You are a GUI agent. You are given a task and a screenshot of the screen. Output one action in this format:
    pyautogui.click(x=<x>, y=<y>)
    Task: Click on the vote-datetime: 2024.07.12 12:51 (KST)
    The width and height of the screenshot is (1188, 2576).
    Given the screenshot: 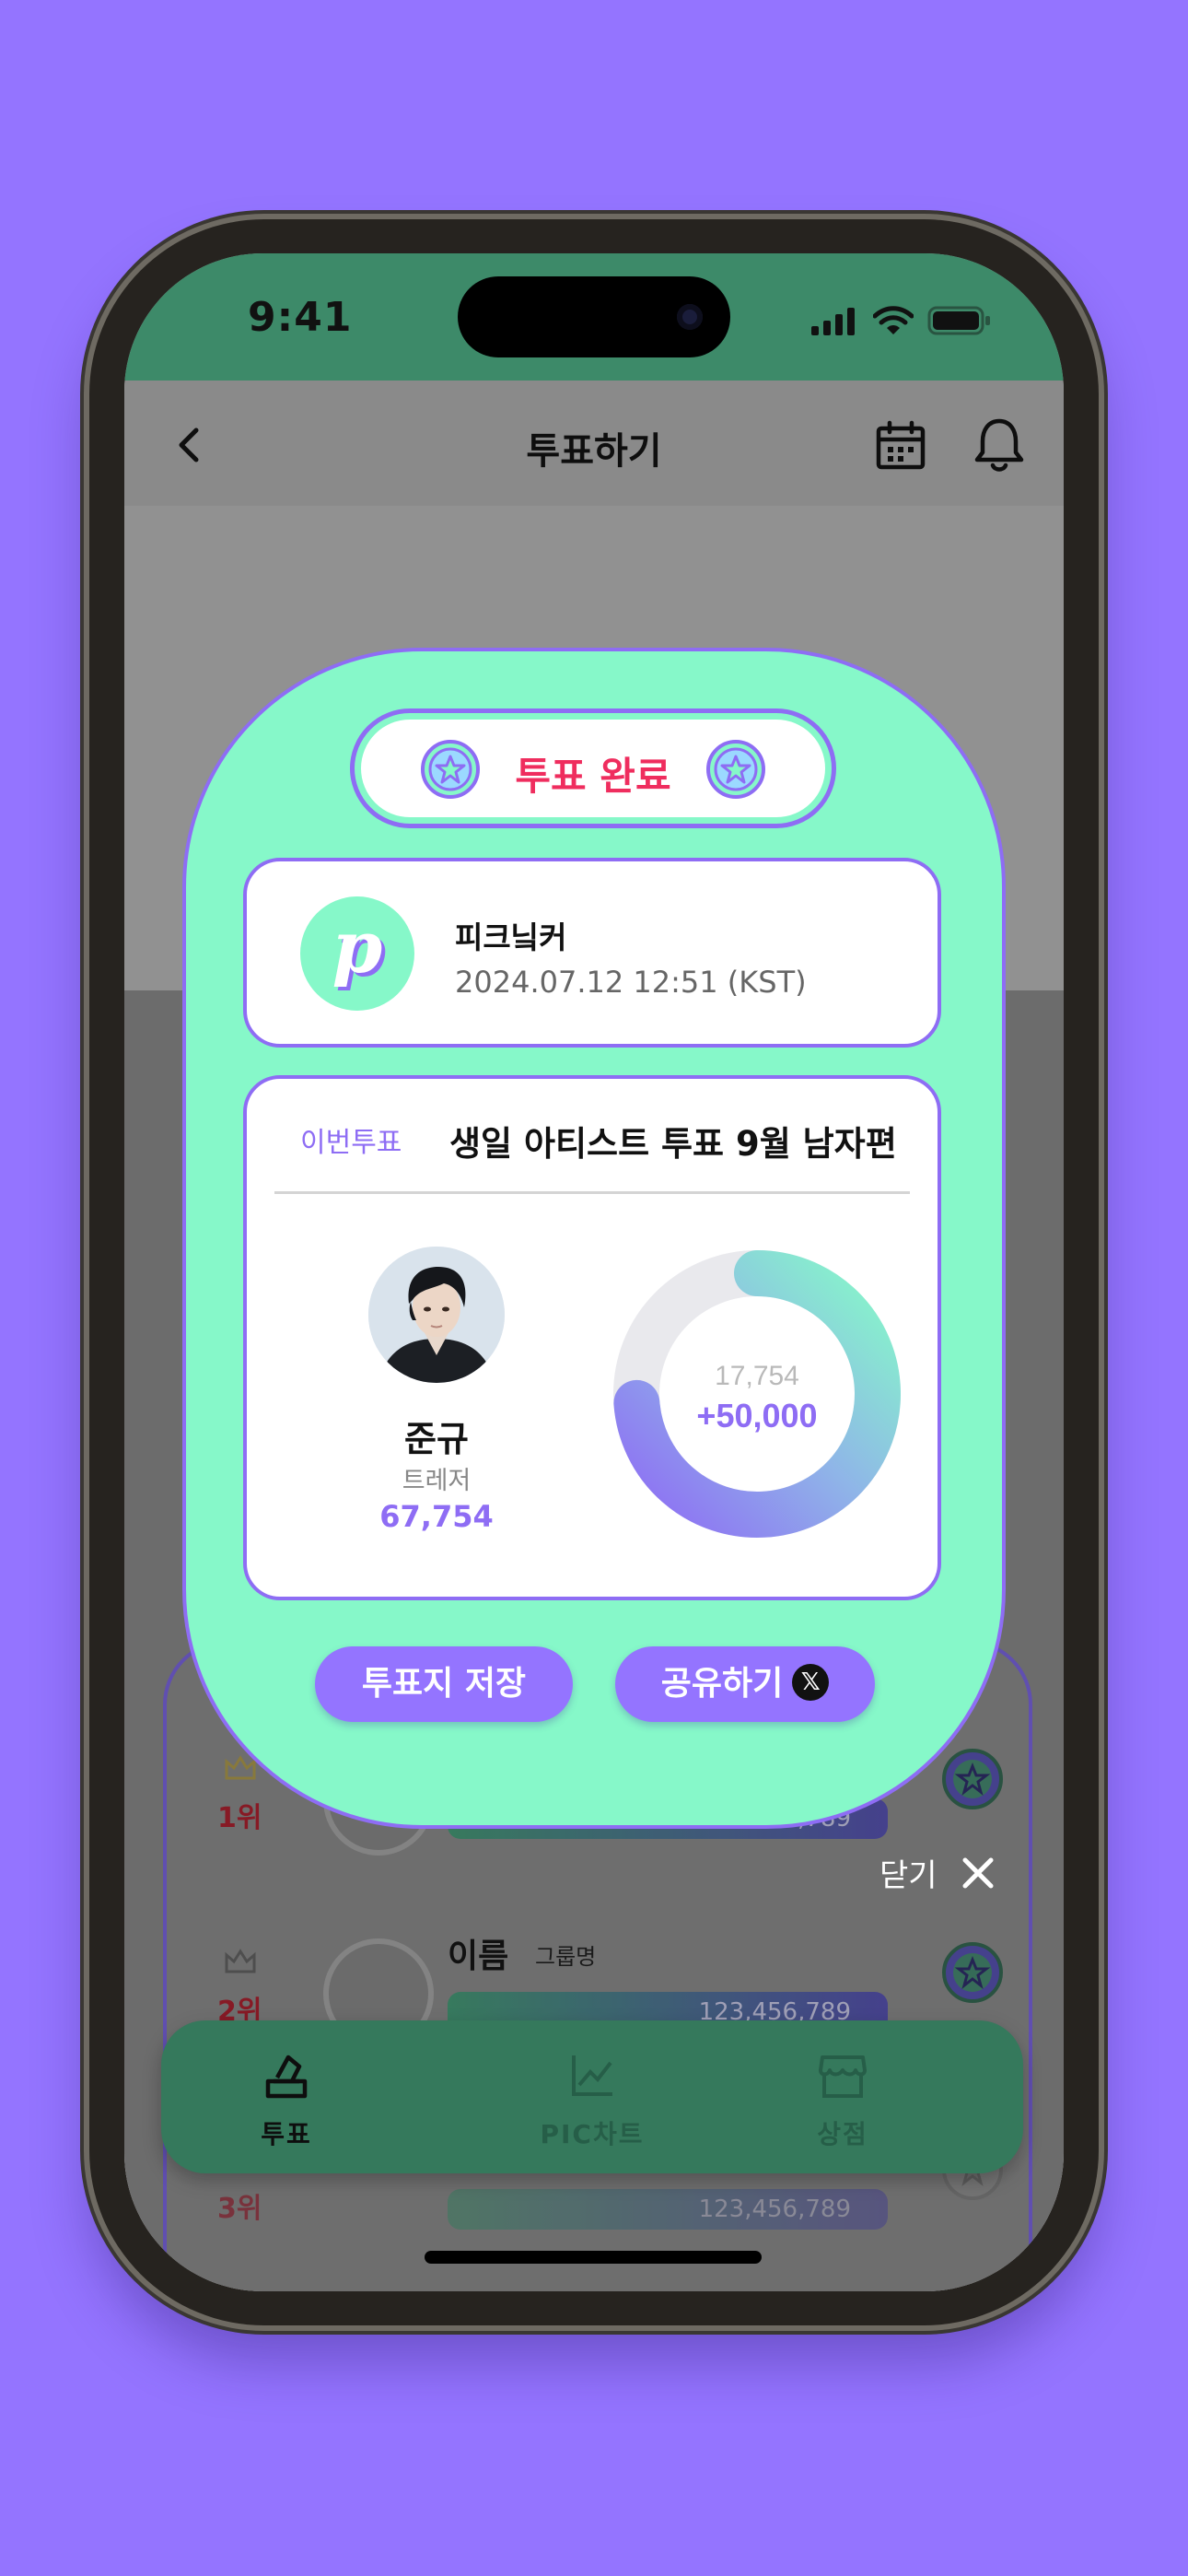 What is the action you would take?
    pyautogui.click(x=631, y=982)
    